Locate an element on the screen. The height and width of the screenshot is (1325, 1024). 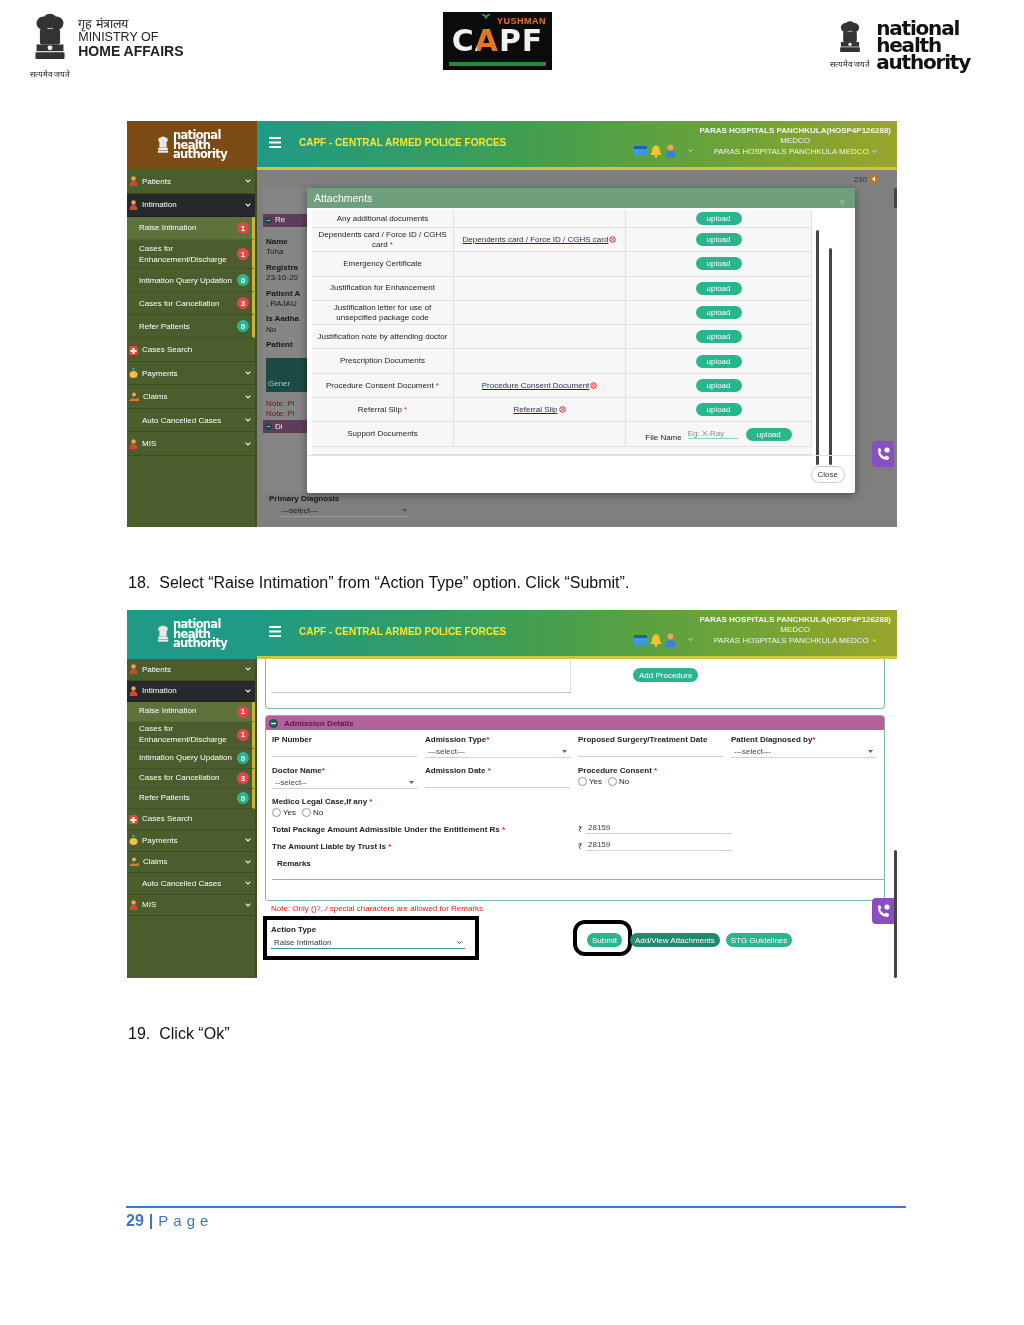
field-label: The Amount Liable by Trust Is * is located at coordinates (332, 846).